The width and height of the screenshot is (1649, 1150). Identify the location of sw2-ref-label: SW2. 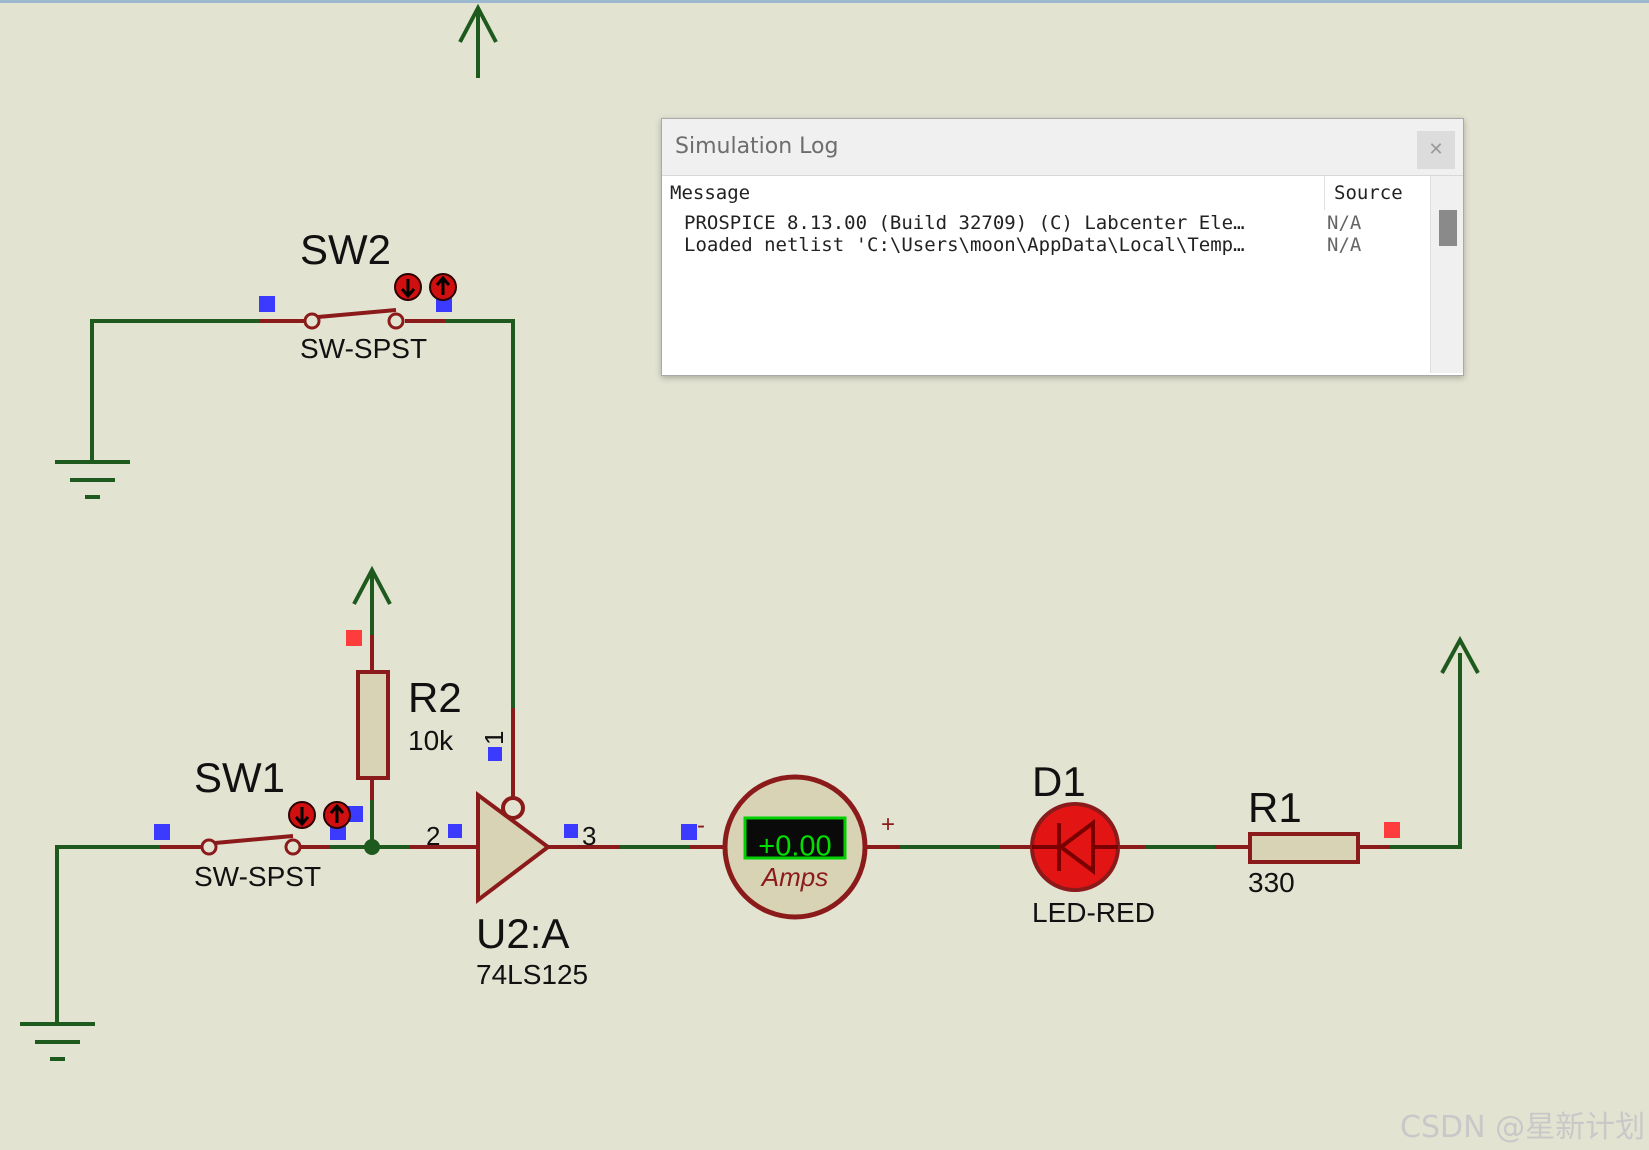
(345, 249).